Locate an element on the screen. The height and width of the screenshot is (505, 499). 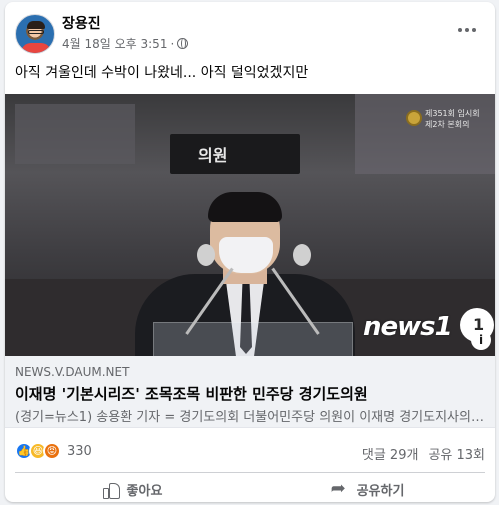
avatar-glasses is located at coordinates (36, 32).